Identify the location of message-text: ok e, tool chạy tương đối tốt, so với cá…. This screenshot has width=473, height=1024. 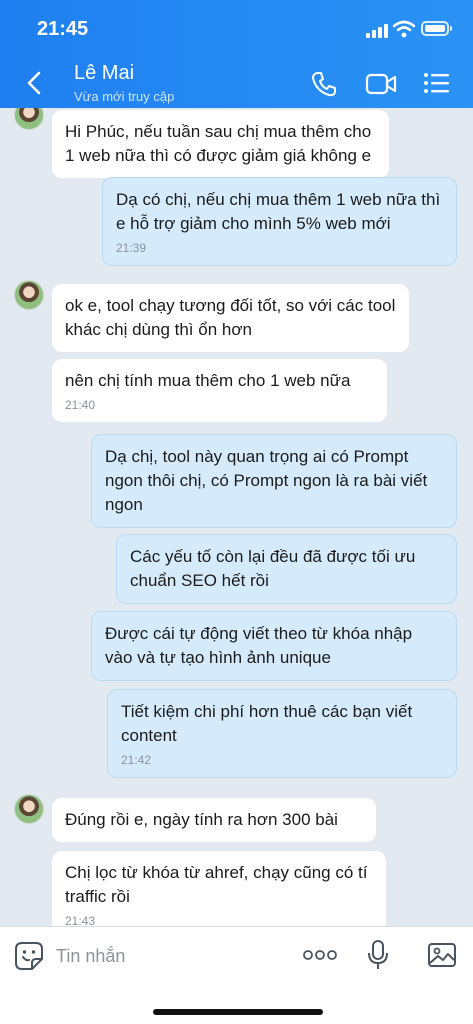
(230, 317).